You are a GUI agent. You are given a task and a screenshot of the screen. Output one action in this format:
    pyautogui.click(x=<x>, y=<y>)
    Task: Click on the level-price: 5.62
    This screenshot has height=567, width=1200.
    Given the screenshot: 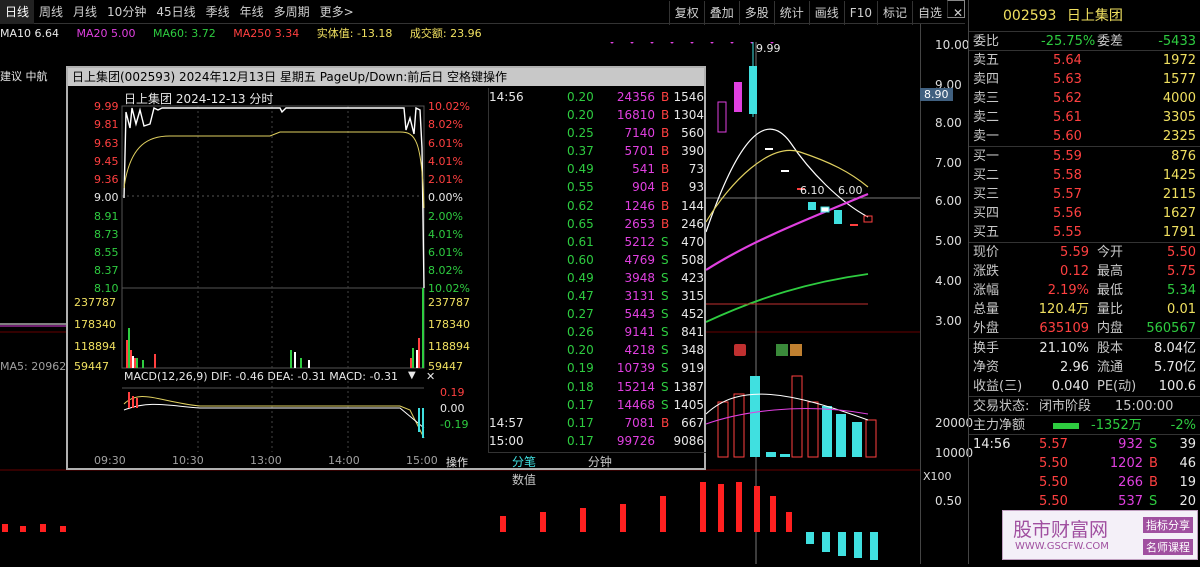 What is the action you would take?
    pyautogui.click(x=1067, y=98)
    